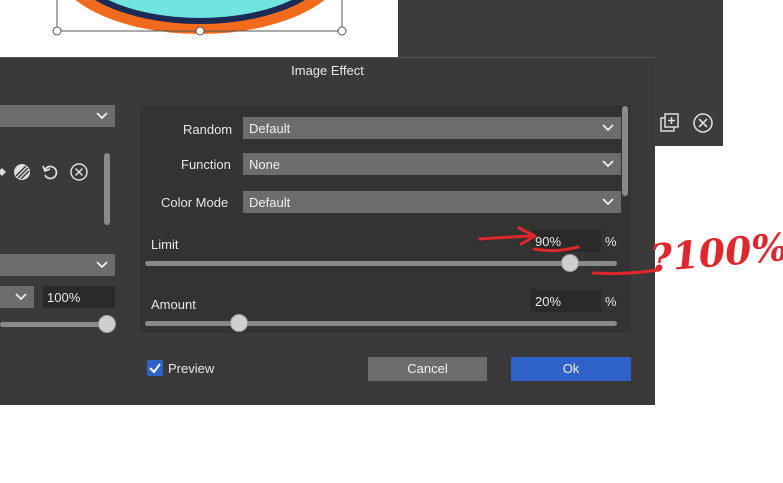  I want to click on effect-toolbar, so click(49, 172).